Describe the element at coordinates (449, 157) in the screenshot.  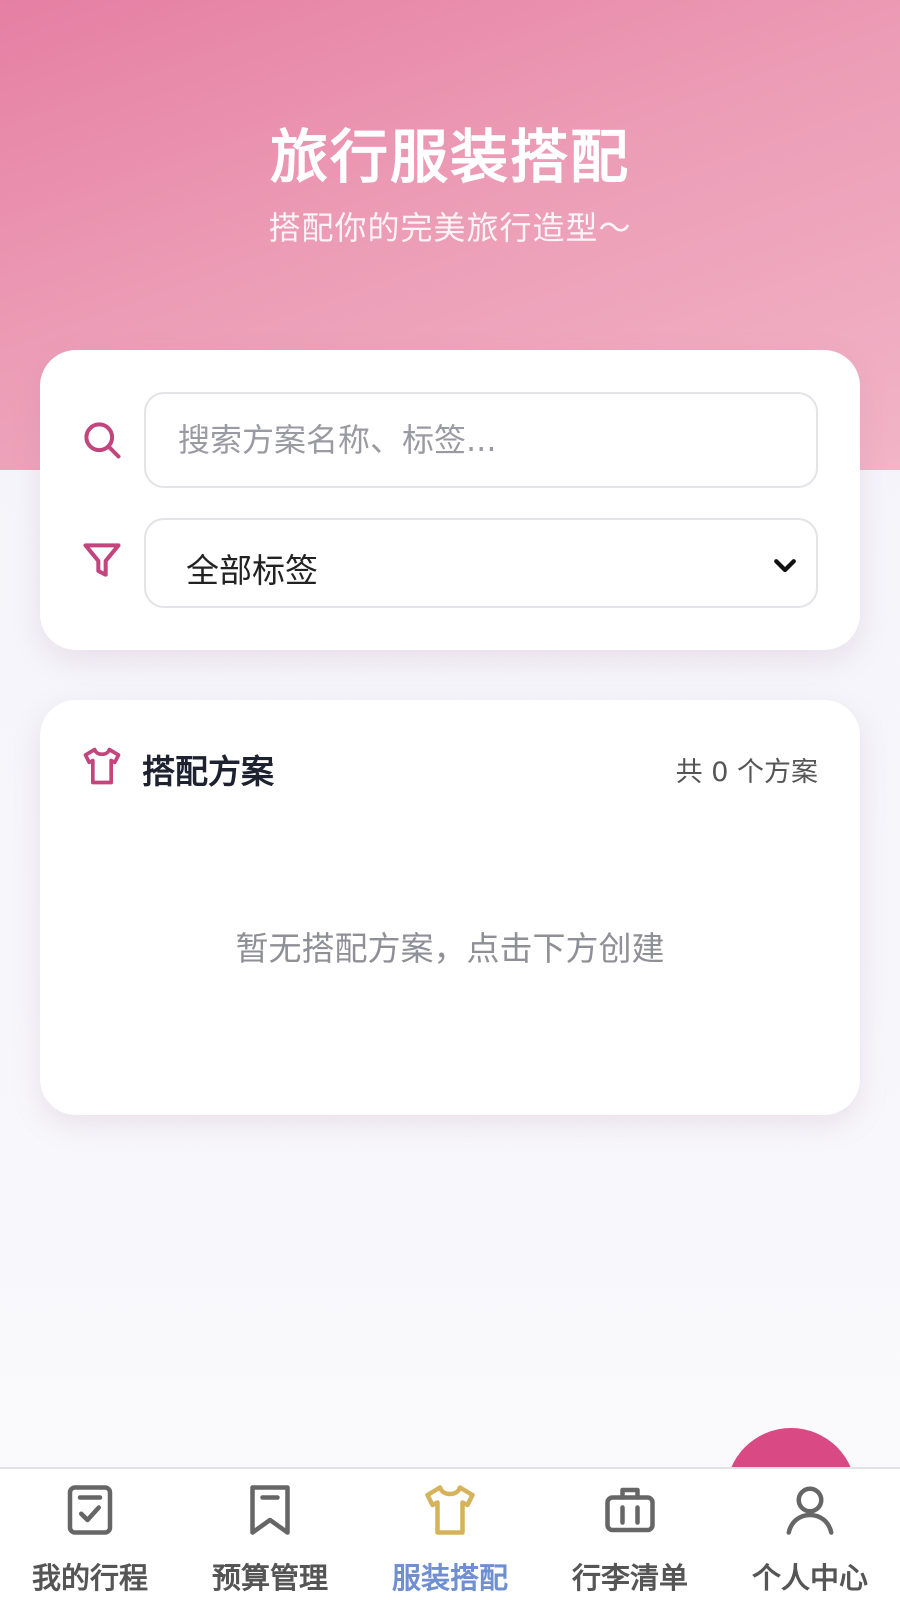
I see `page-title: 旅行服装搭配` at that location.